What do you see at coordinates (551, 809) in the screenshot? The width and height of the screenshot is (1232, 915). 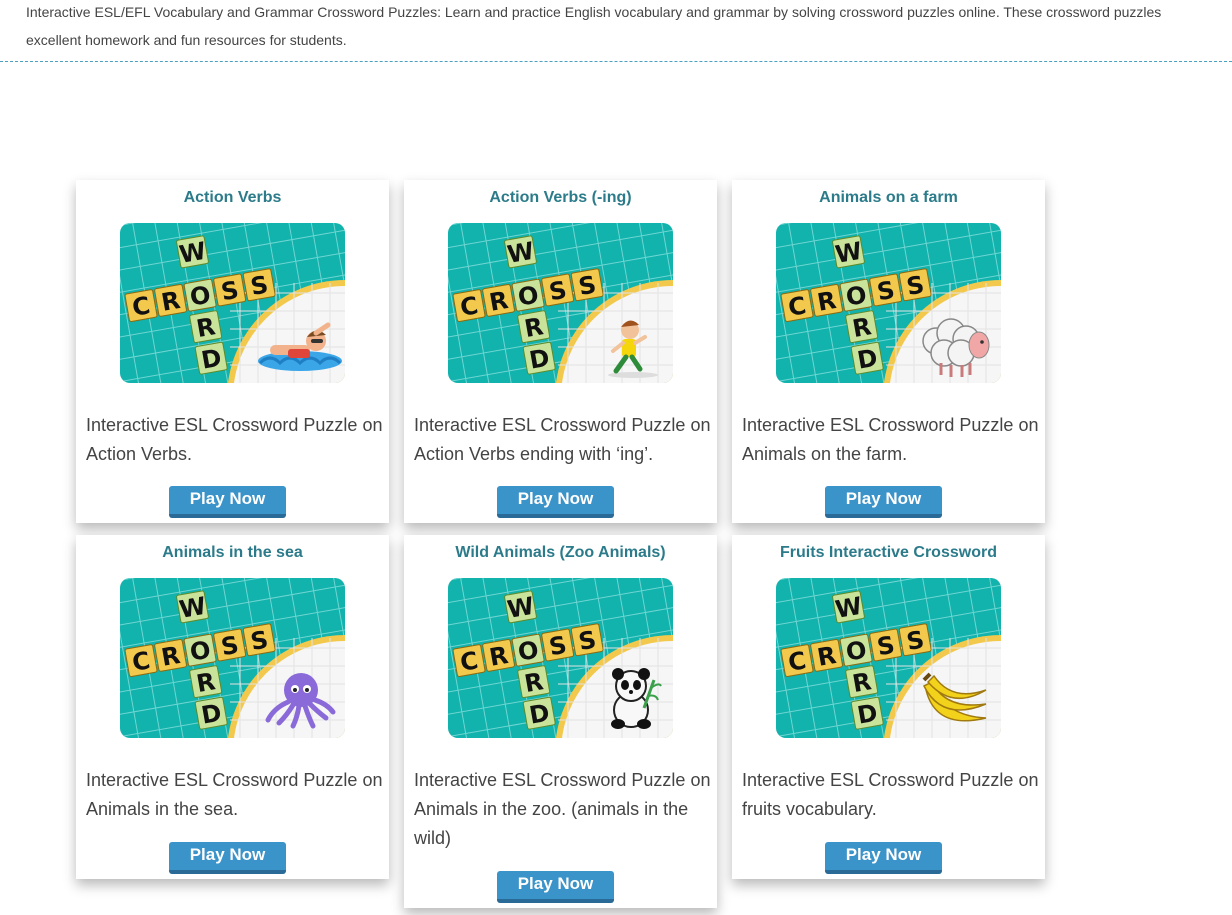 I see `desc-line: Animals in the zoo. (animals in the` at bounding box center [551, 809].